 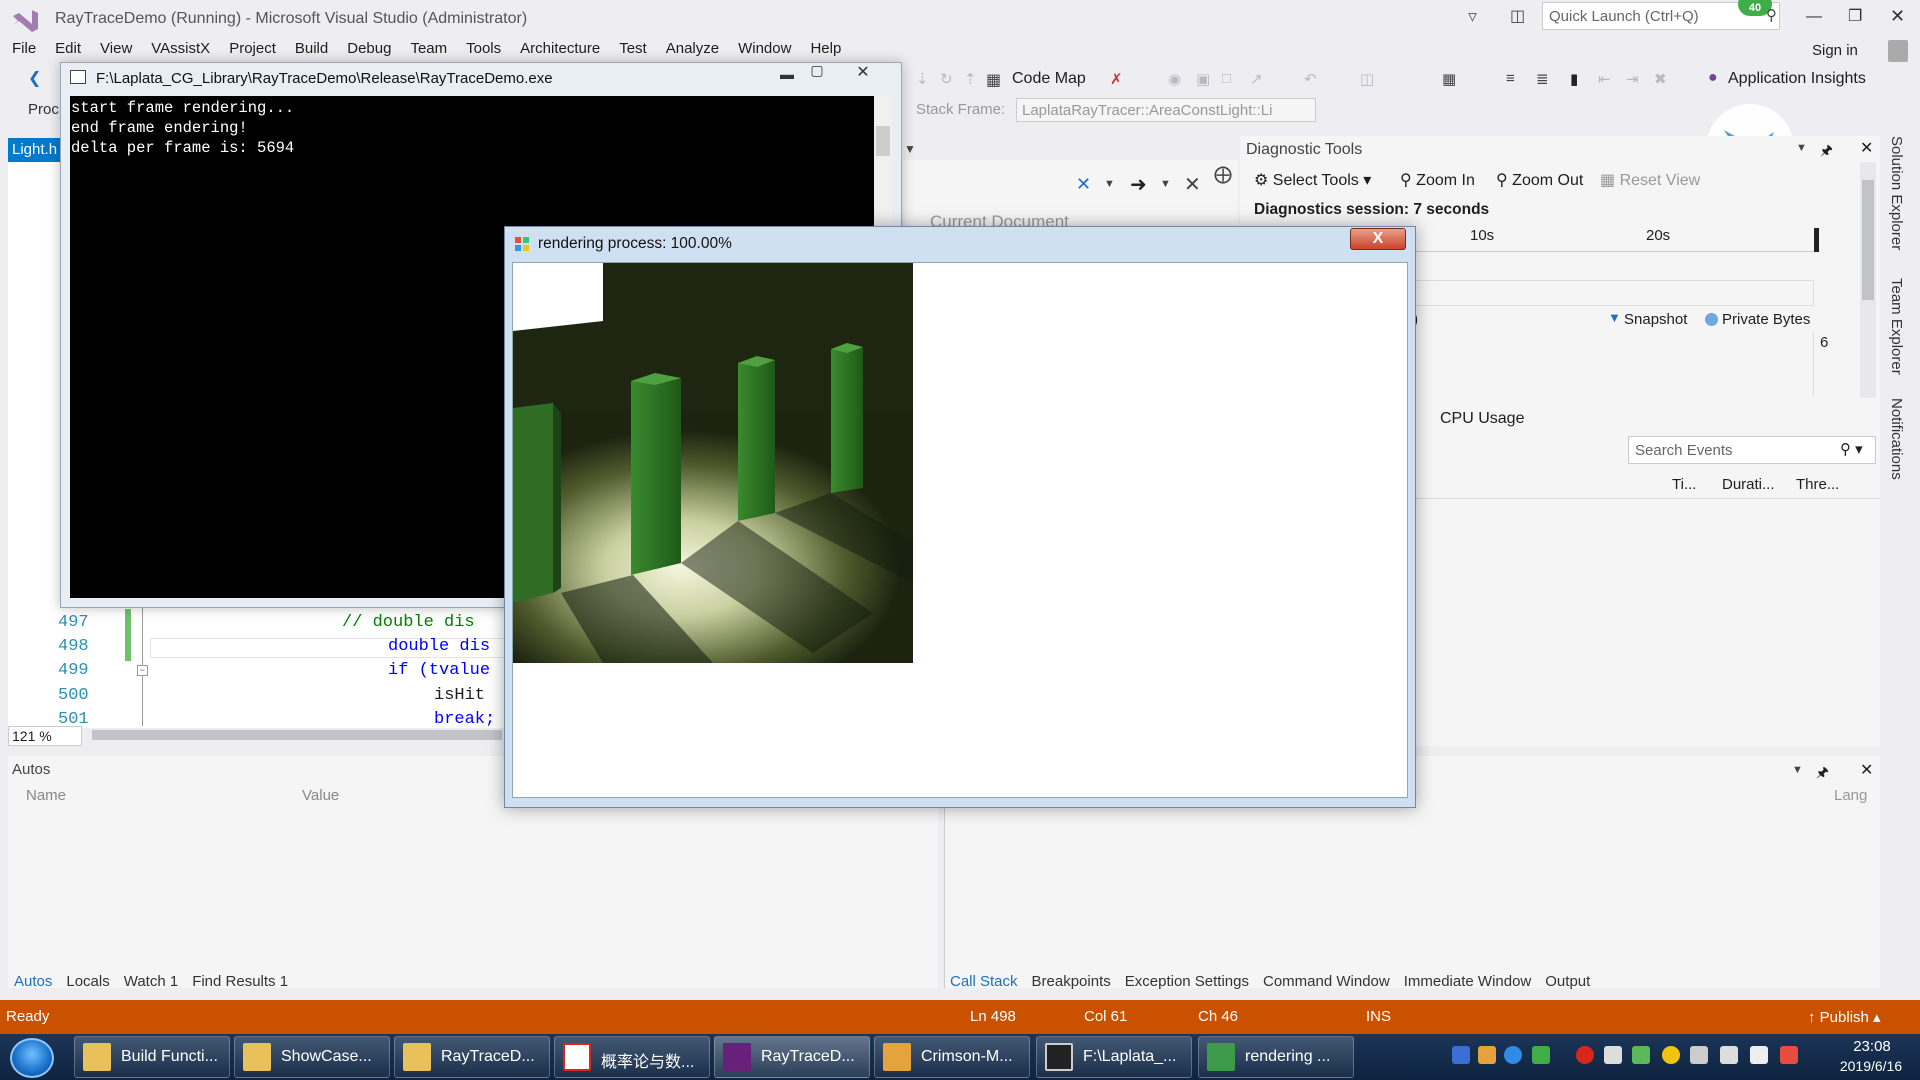 What do you see at coordinates (1166, 110) in the screenshot?
I see `stack-frame-dropdown: LaplataRayTracer::AreaConstLight::Li` at bounding box center [1166, 110].